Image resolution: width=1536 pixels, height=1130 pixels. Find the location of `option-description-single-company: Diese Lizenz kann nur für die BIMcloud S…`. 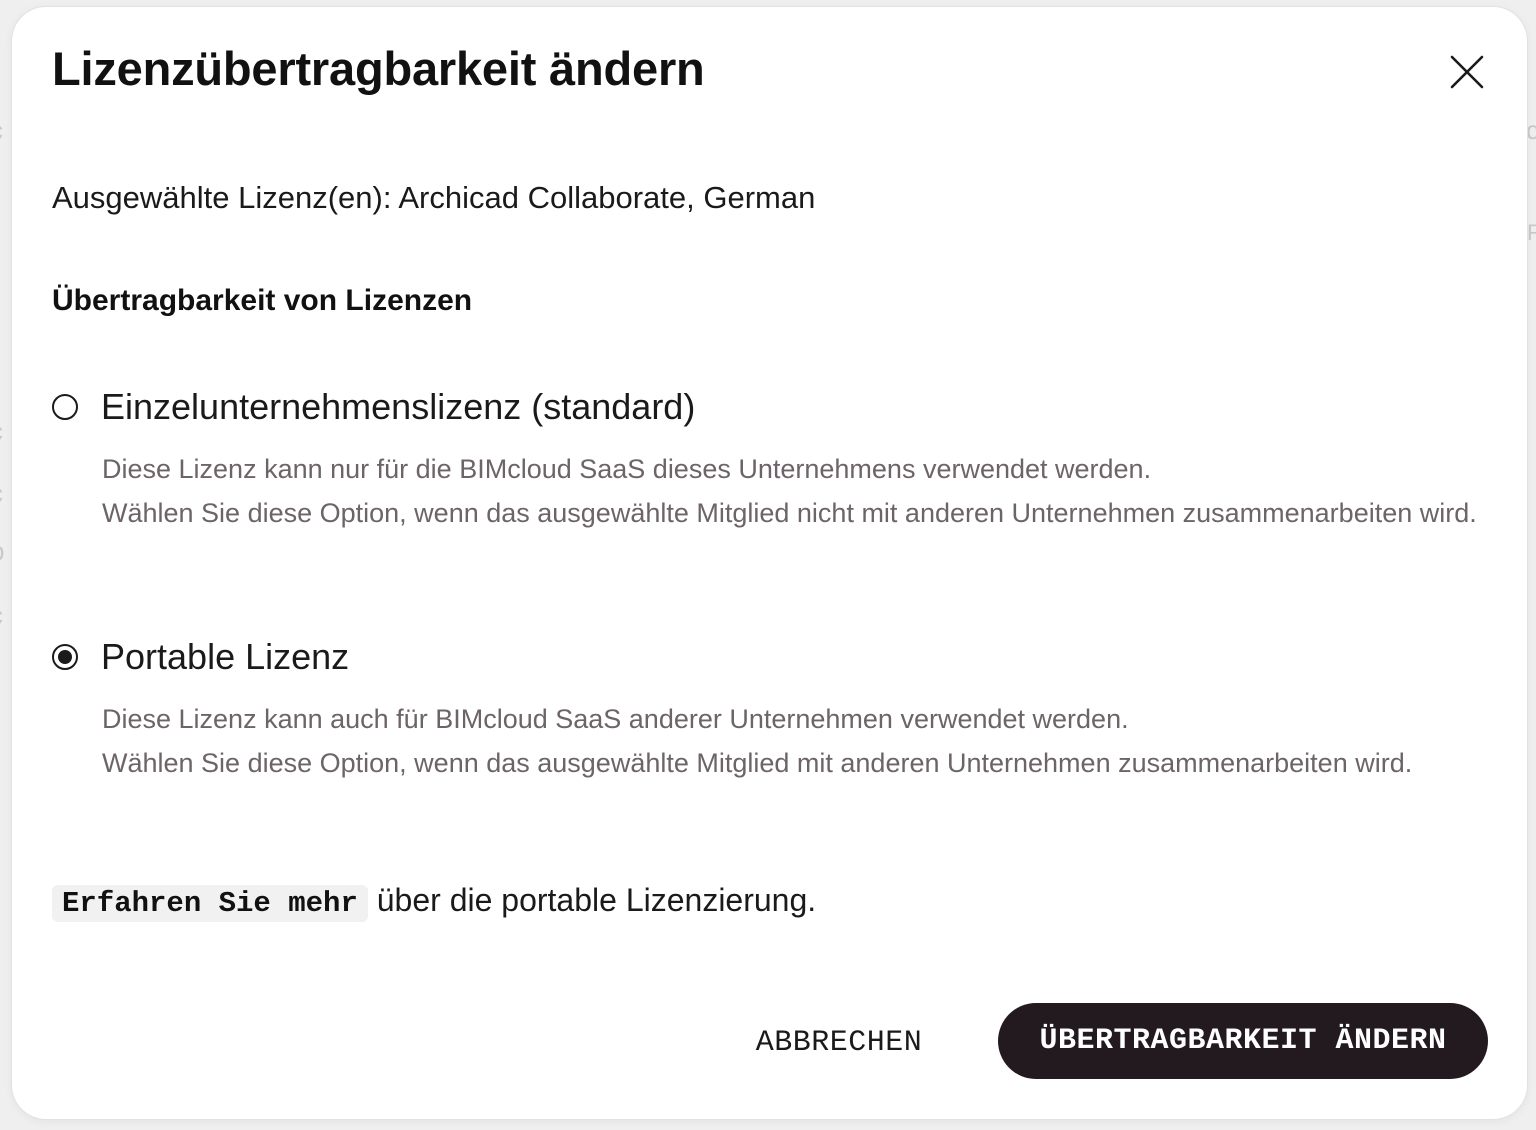

option-description-single-company: Diese Lizenz kann nur für die BIMcloud S… is located at coordinates (797, 491).